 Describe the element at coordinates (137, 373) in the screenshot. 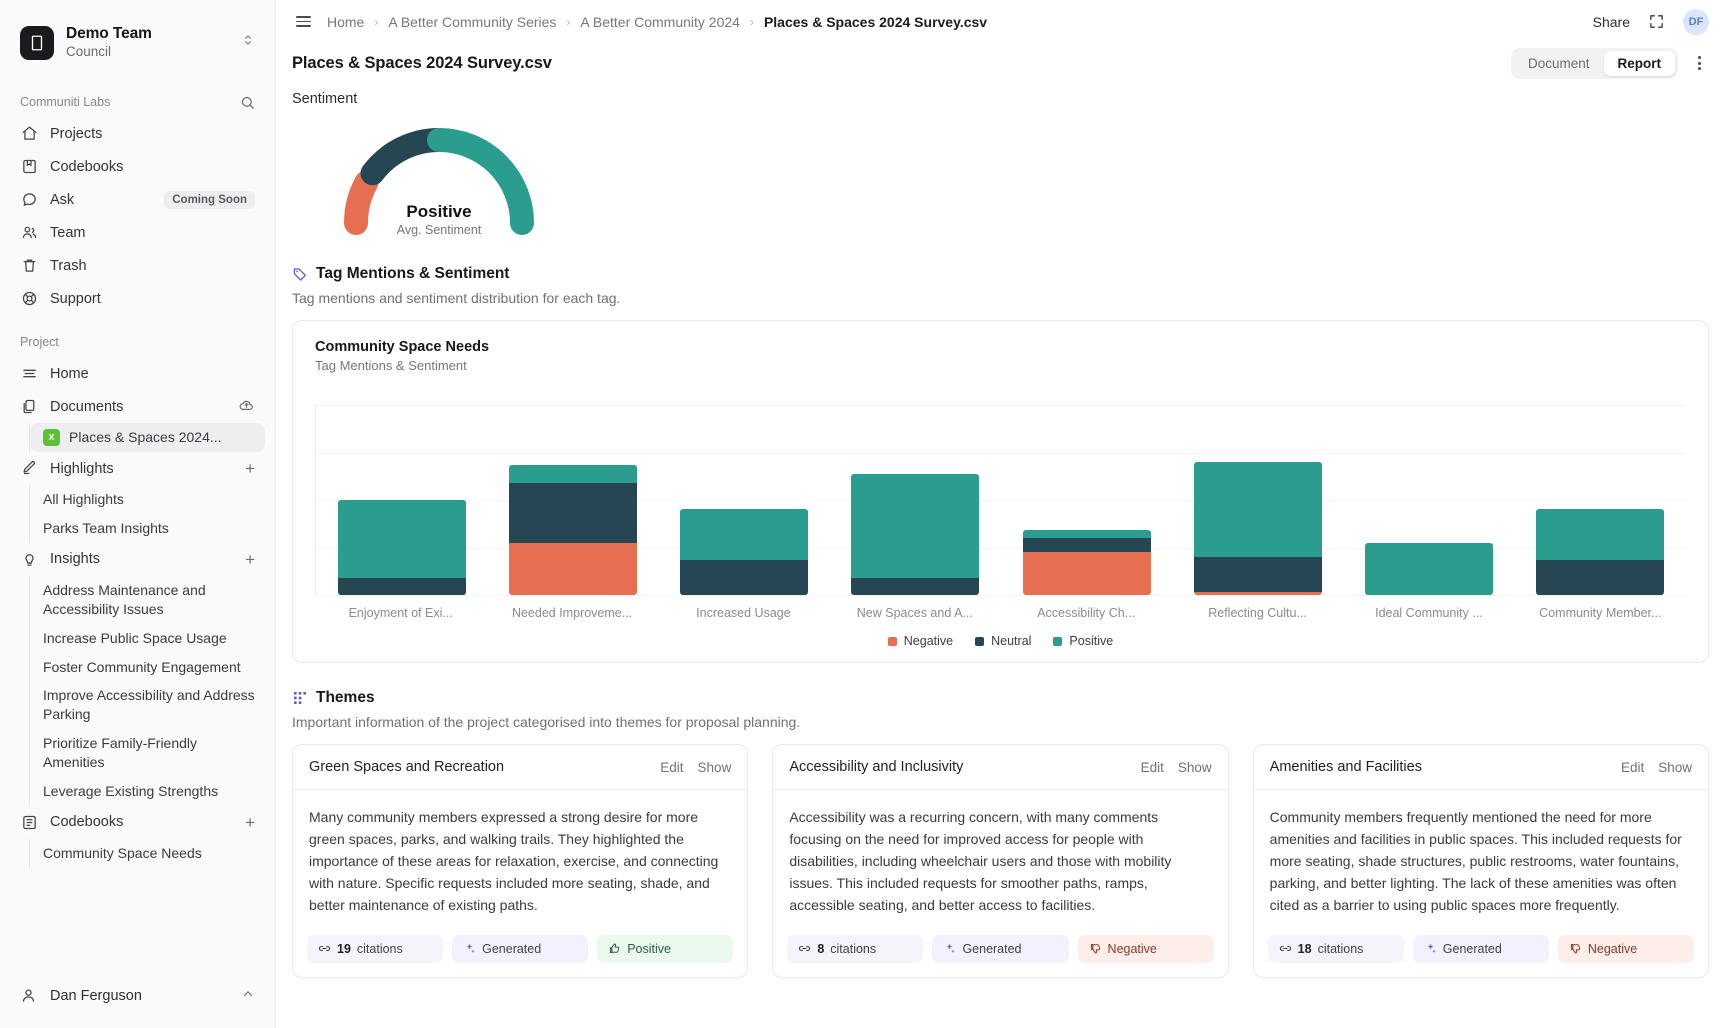

I see `sidebar-item-home: Home` at that location.